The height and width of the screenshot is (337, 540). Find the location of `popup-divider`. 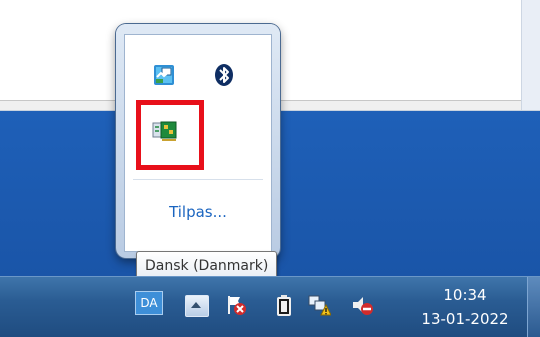

popup-divider is located at coordinates (198, 179).